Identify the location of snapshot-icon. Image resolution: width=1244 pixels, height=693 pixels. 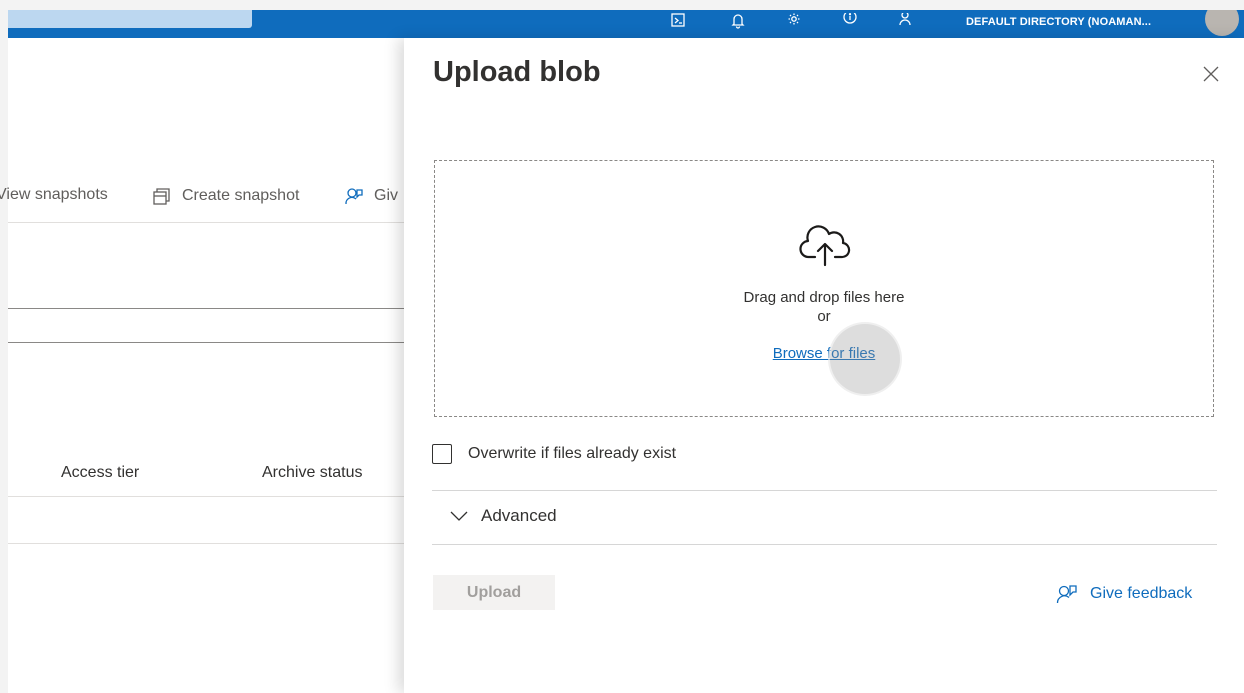
(161, 196).